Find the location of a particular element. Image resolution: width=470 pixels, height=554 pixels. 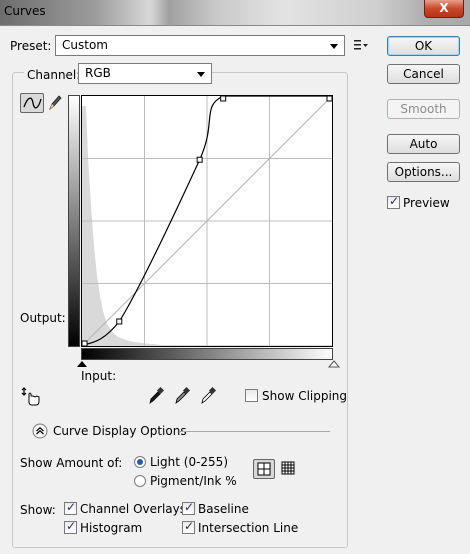

channel-label: Channel: is located at coordinates (54, 75).